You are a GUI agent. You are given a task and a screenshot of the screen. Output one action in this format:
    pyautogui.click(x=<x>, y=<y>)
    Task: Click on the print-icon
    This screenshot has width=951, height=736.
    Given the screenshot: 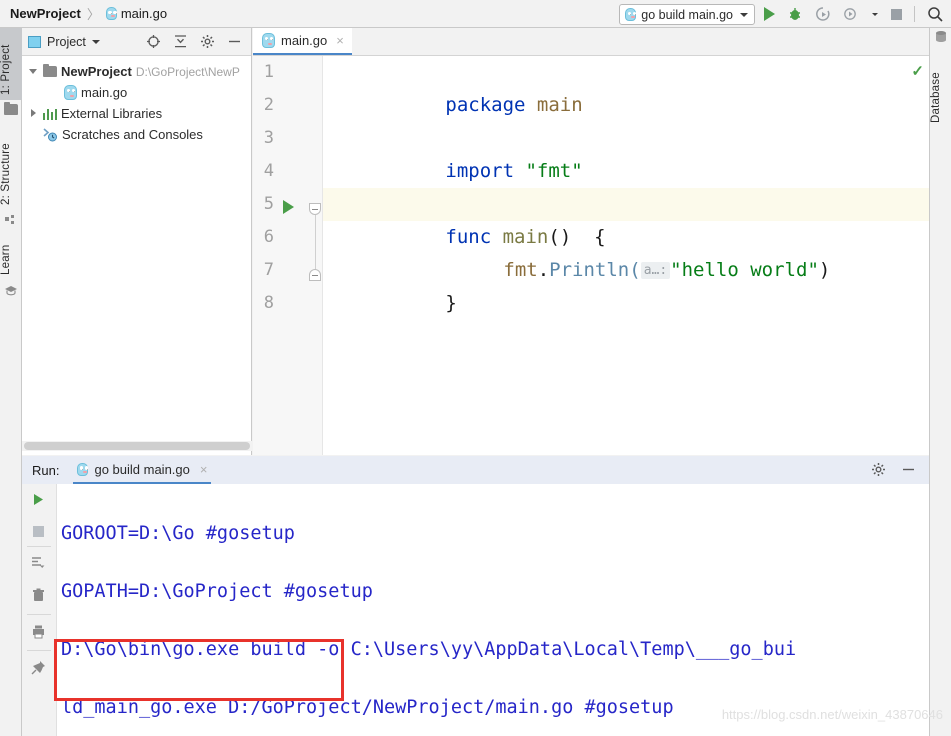 What is the action you would take?
    pyautogui.click(x=38, y=631)
    